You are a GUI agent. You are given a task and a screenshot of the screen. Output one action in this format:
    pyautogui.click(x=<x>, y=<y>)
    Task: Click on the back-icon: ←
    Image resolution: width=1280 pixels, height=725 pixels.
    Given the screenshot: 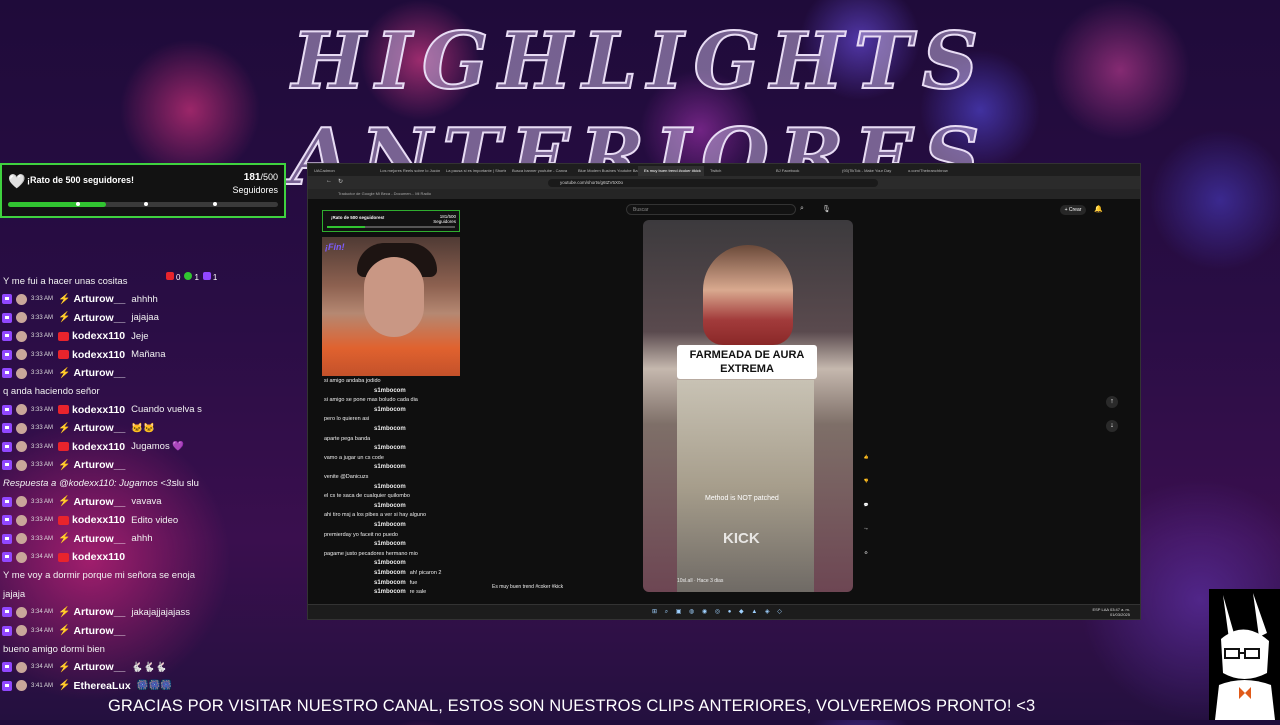 What is the action you would take?
    pyautogui.click(x=329, y=181)
    